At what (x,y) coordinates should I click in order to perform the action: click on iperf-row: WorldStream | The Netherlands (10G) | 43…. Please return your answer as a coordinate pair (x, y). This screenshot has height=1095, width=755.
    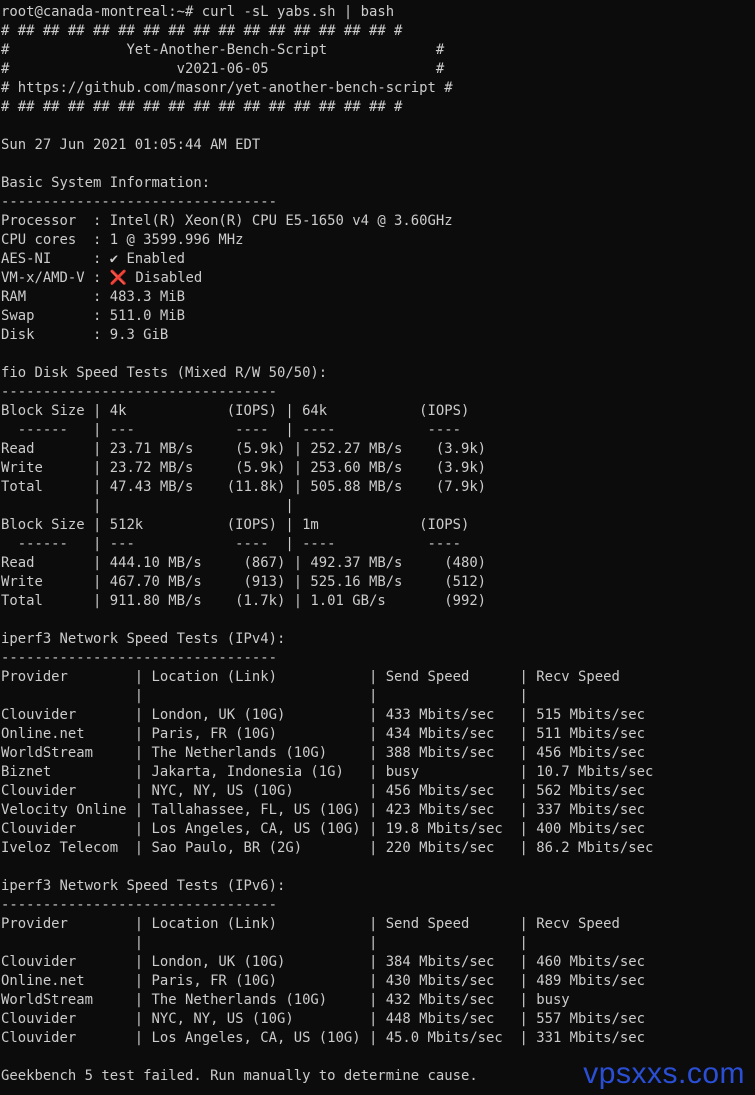
    Looking at the image, I should click on (285, 1000).